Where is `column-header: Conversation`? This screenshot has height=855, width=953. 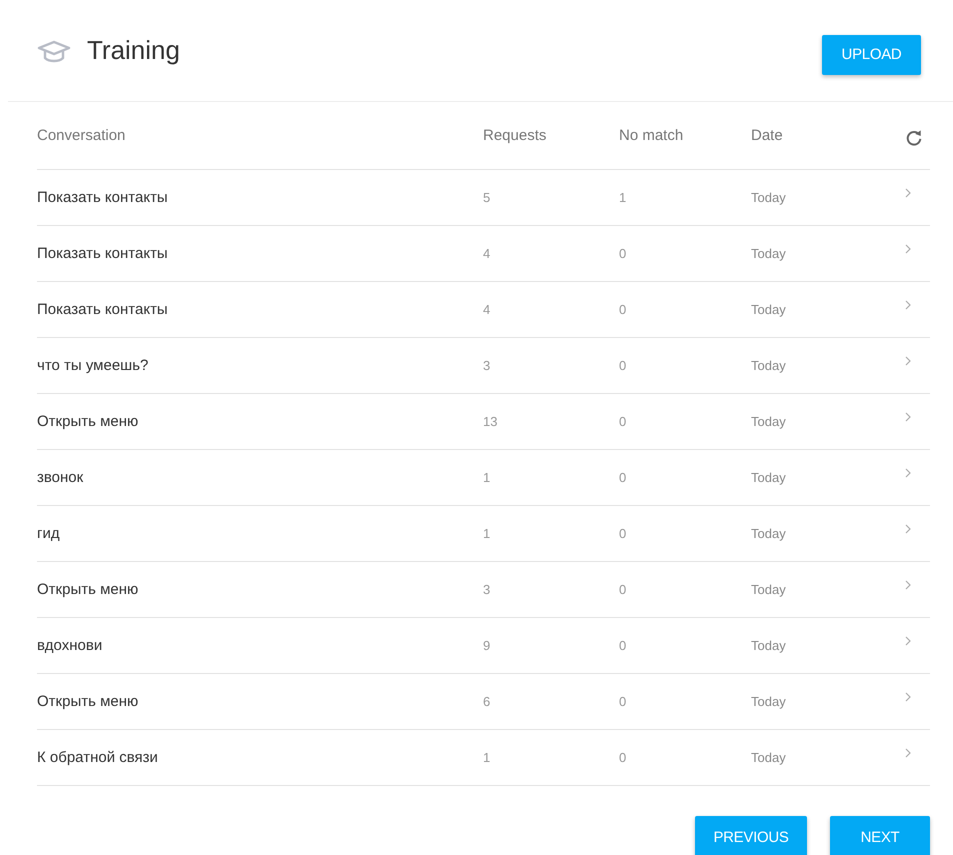 column-header: Conversation is located at coordinates (81, 135).